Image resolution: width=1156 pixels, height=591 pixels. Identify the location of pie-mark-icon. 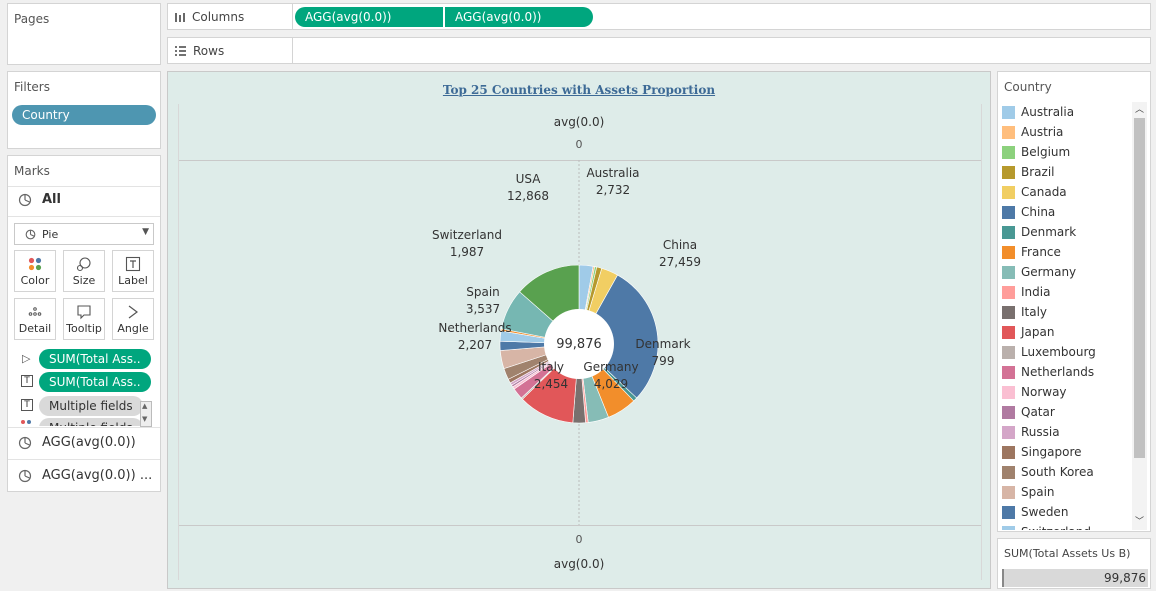
(25, 475).